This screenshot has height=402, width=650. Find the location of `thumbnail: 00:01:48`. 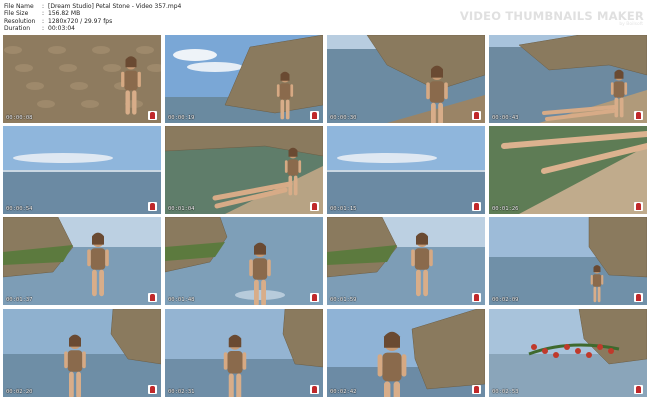

thumbnail: 00:01:48 is located at coordinates (244, 261).